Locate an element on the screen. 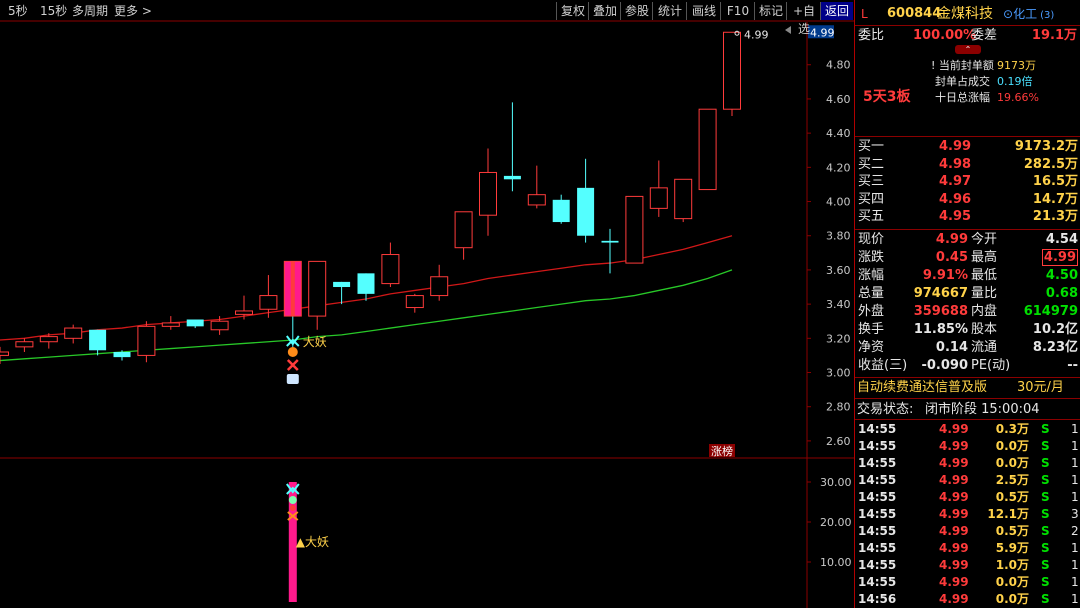  tick-row: 14:55 4.99 12.1万 S 3 is located at coordinates (967, 514).